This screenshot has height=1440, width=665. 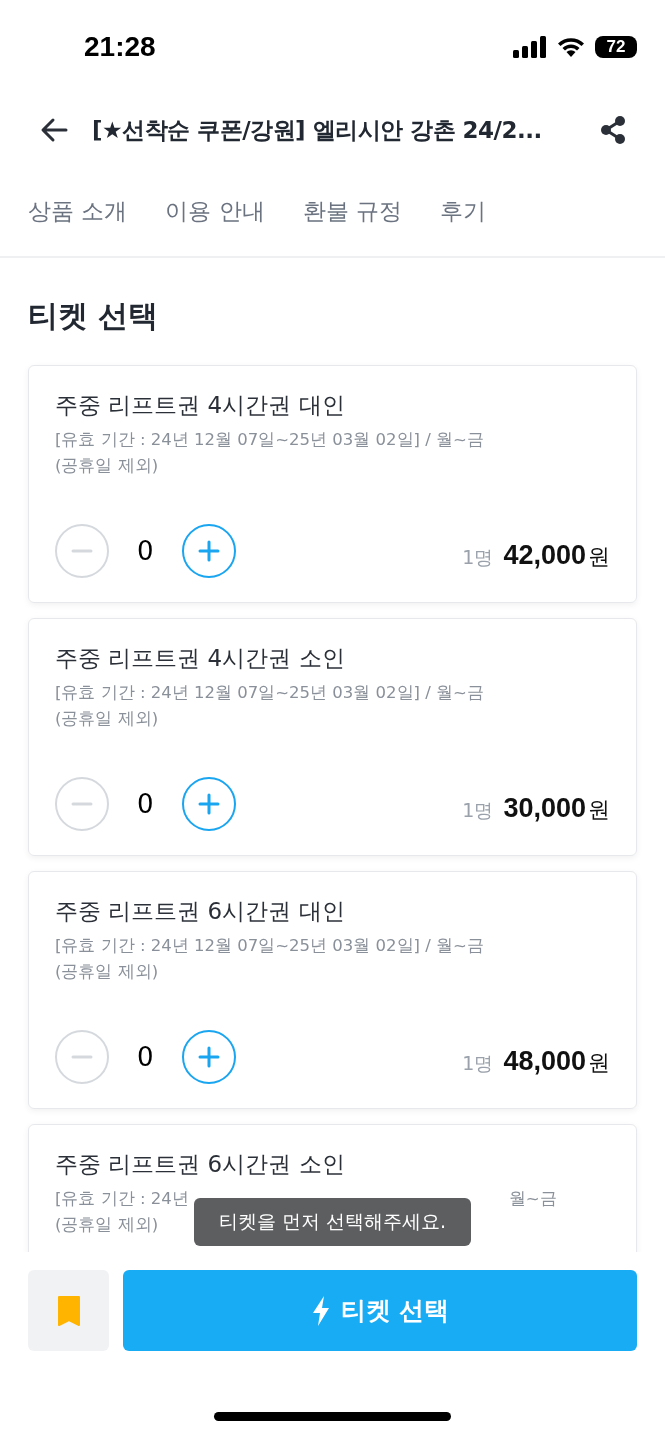 What do you see at coordinates (352, 211) in the screenshot?
I see `tab: 환불 규정` at bounding box center [352, 211].